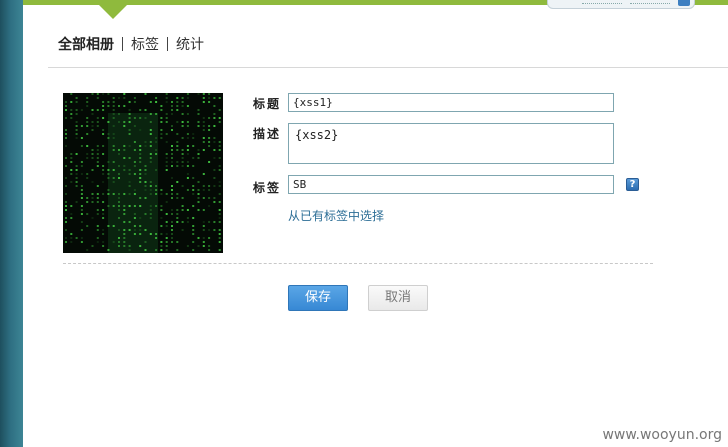 This screenshot has height=447, width=728. What do you see at coordinates (267, 104) in the screenshot?
I see `title-label: 标题` at bounding box center [267, 104].